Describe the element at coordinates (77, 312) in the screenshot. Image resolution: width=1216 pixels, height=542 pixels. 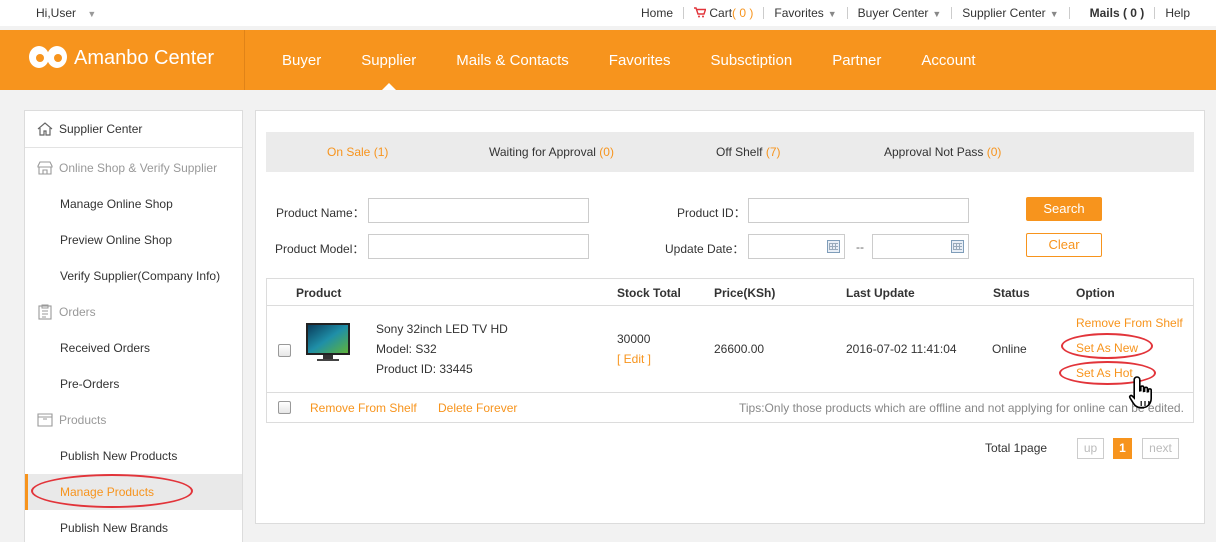
I see `sidebar-section-label: Orders` at that location.